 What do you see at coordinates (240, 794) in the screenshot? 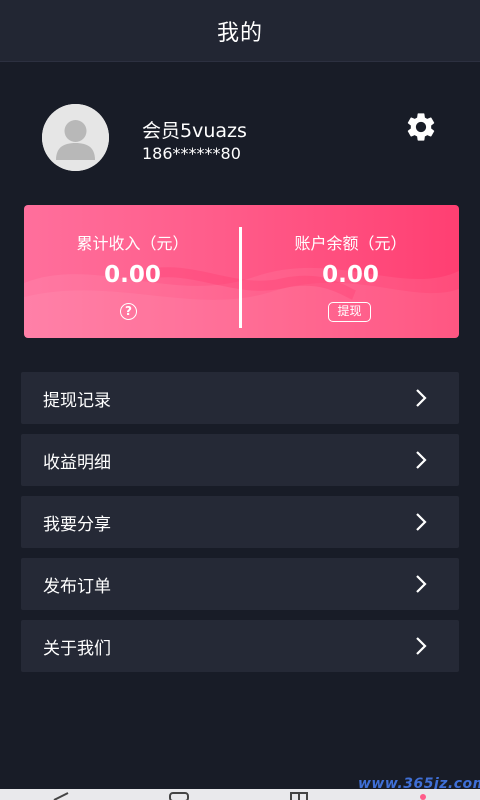
I see `bottom-nav` at bounding box center [240, 794].